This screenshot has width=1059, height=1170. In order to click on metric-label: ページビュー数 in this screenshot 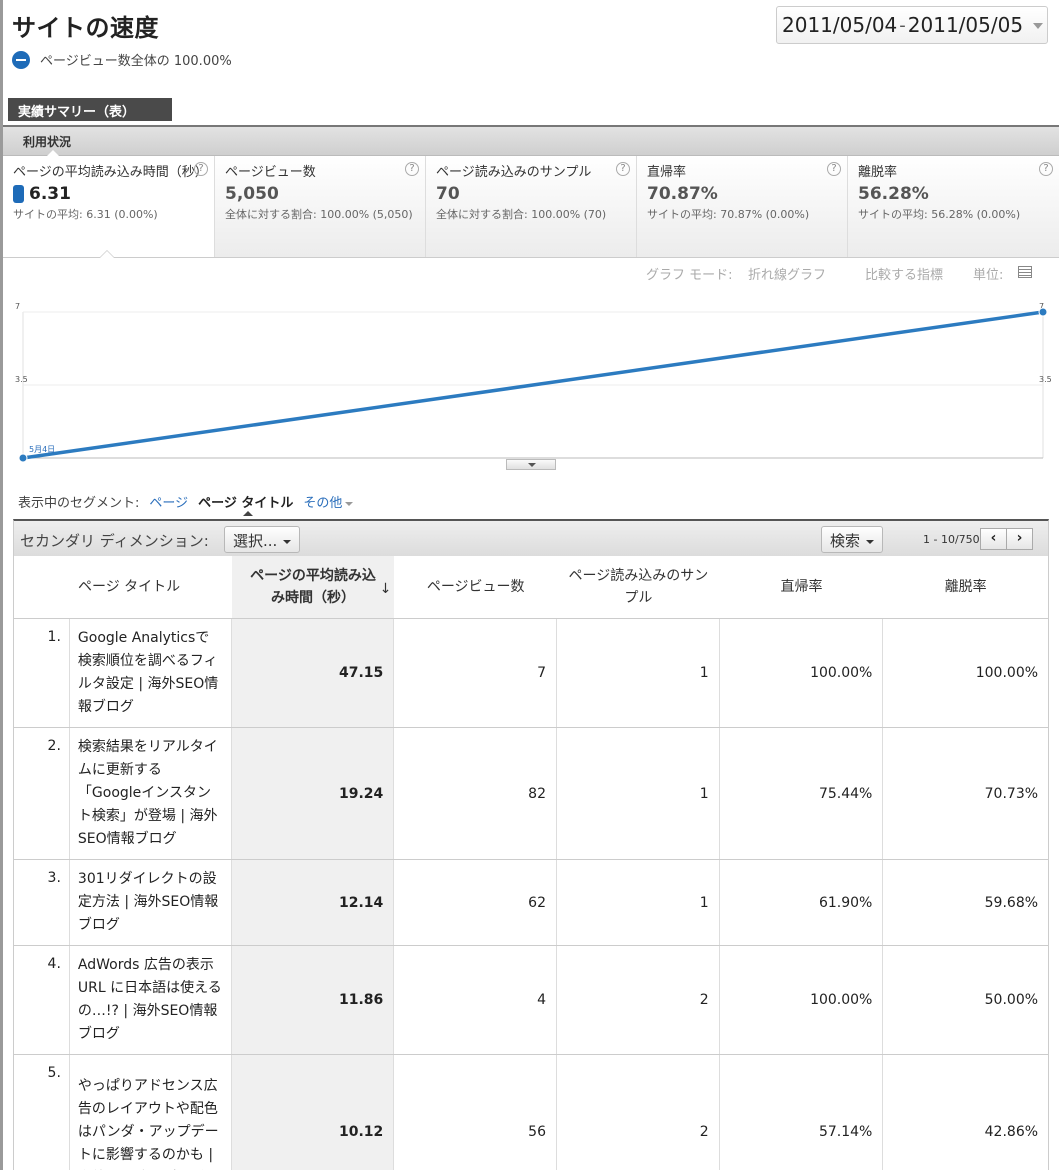, I will do `click(270, 172)`.